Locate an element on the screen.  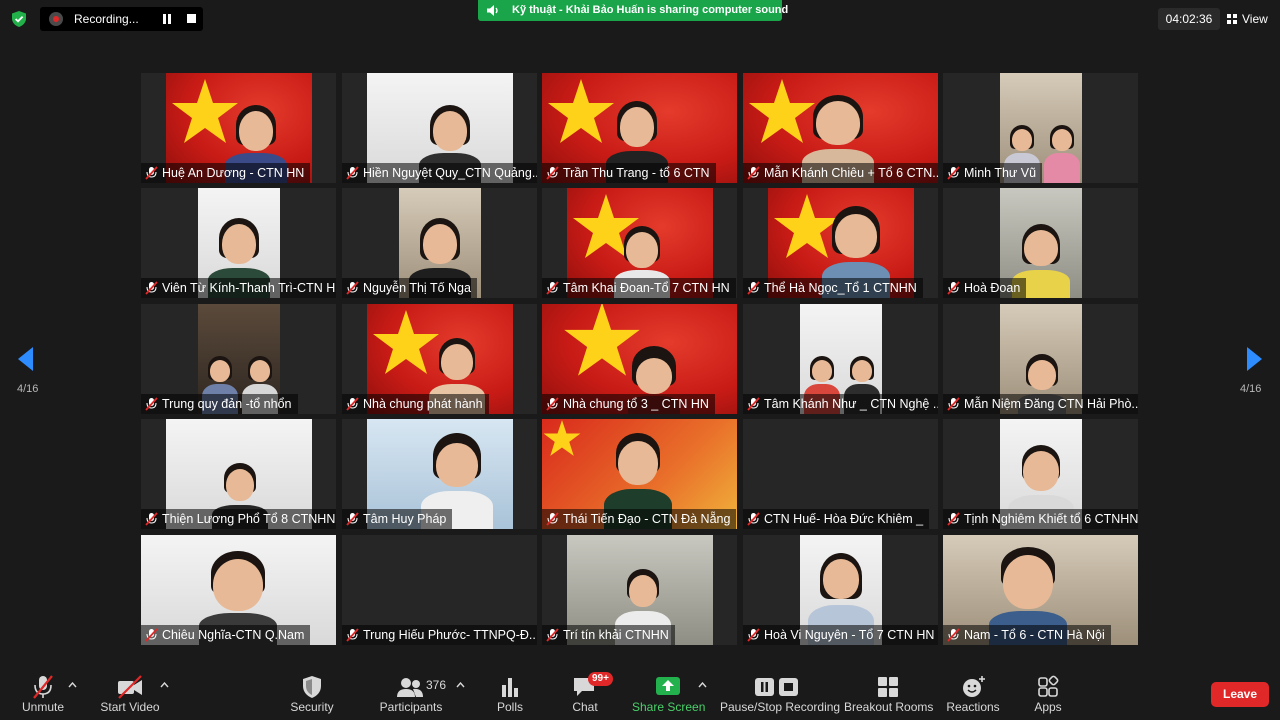
apps-icon is located at coordinates (1048, 686).